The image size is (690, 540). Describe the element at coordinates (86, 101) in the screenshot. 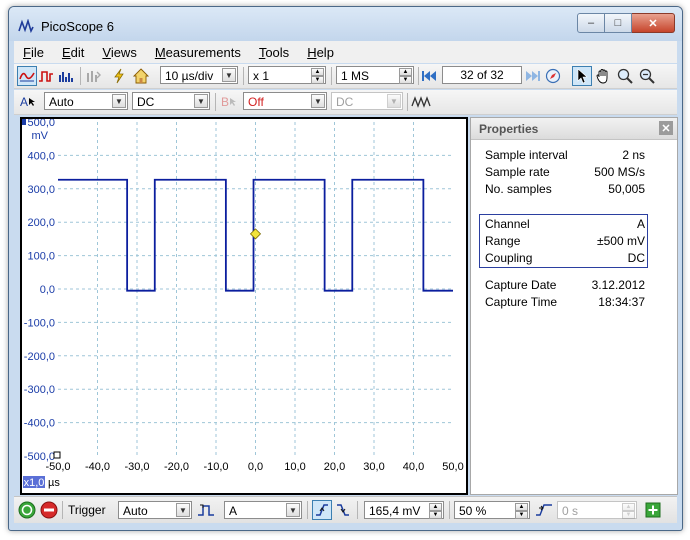

I see `channel-a-range-select: Auto ▼` at that location.